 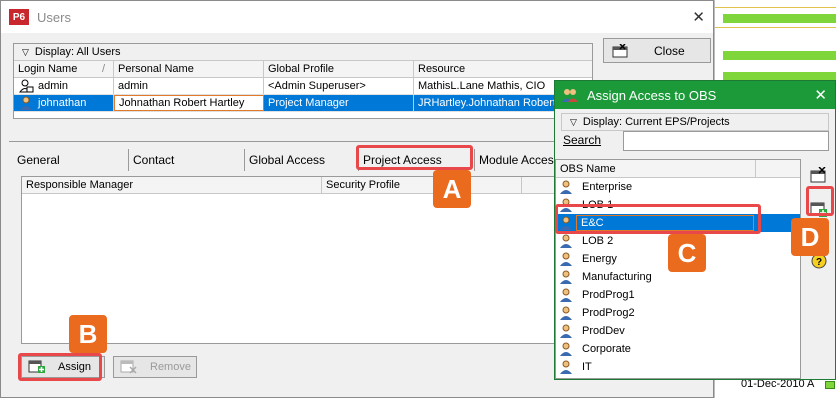 What do you see at coordinates (172, 185) in the screenshot?
I see `col-responsible-manager: Responsible Manager` at bounding box center [172, 185].